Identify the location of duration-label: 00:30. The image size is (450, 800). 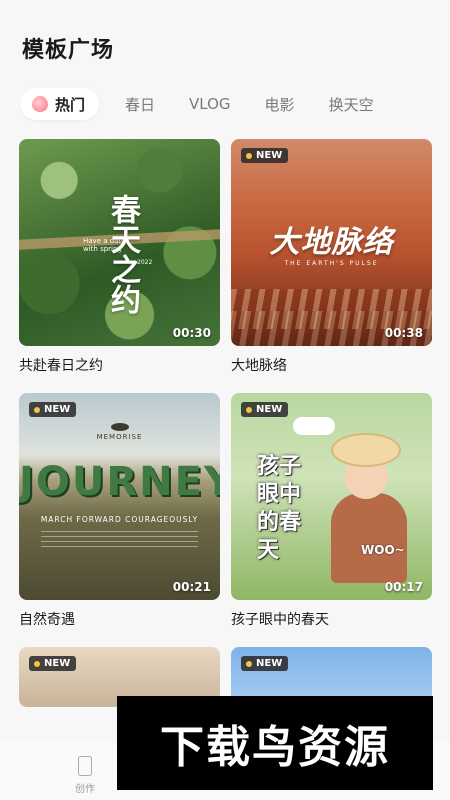
(191, 333).